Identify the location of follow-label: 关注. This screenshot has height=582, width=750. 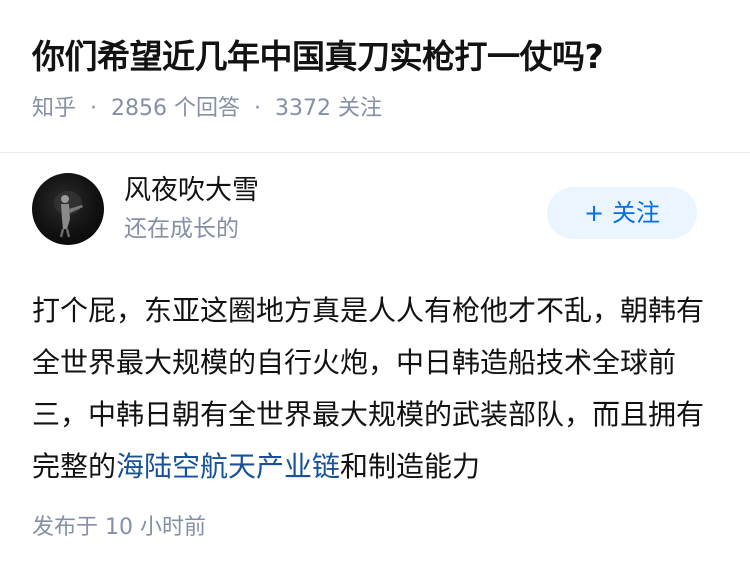
(636, 213).